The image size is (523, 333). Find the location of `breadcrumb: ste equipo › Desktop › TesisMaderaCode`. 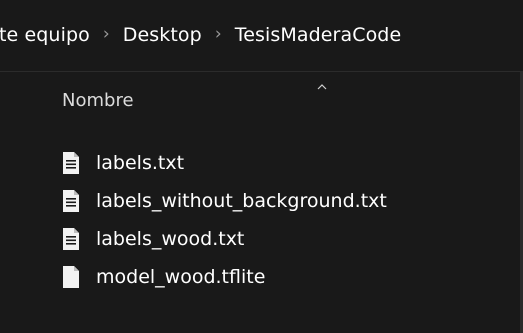

breadcrumb: ste equipo › Desktop › TesisMaderaCode is located at coordinates (200, 35).